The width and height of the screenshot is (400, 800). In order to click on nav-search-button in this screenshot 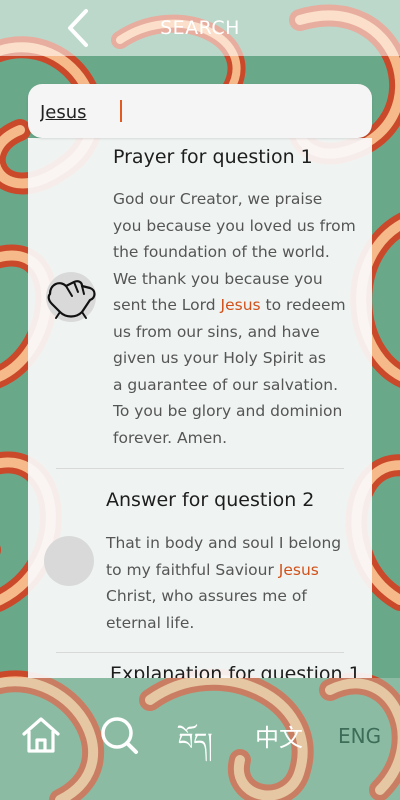, I will do `click(119, 735)`.